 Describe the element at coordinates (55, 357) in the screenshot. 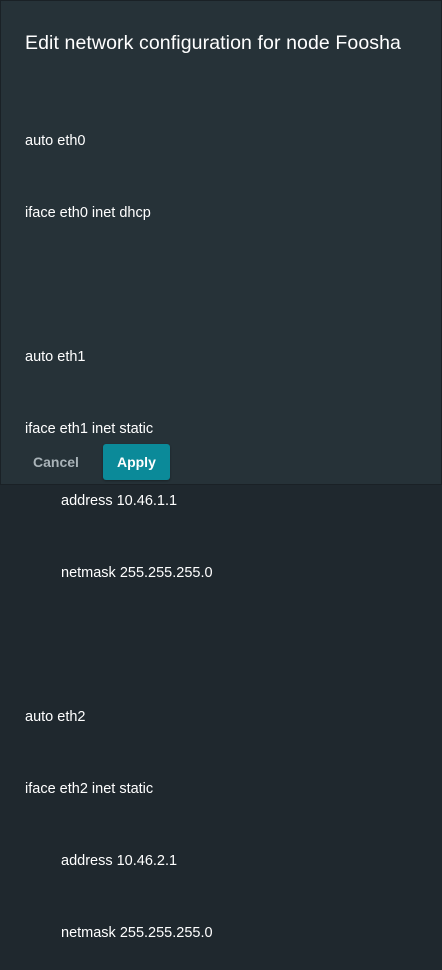

I see `config-line: auto eth1` at that location.